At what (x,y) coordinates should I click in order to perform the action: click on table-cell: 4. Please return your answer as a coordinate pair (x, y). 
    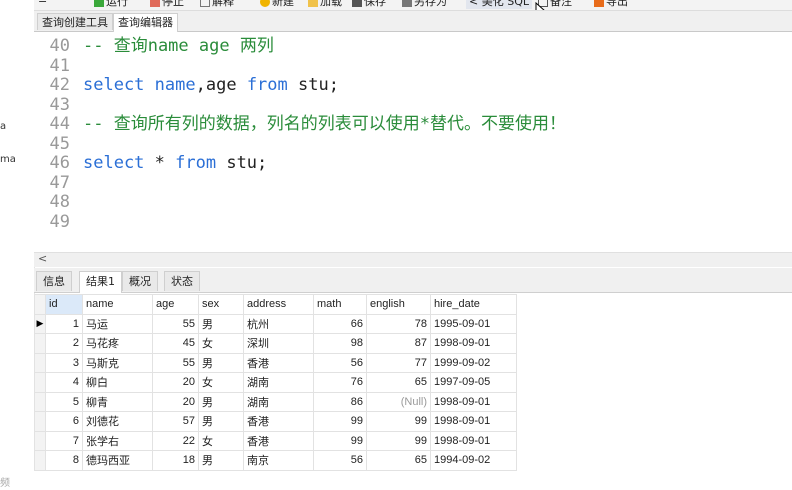
    Looking at the image, I should click on (64, 382).